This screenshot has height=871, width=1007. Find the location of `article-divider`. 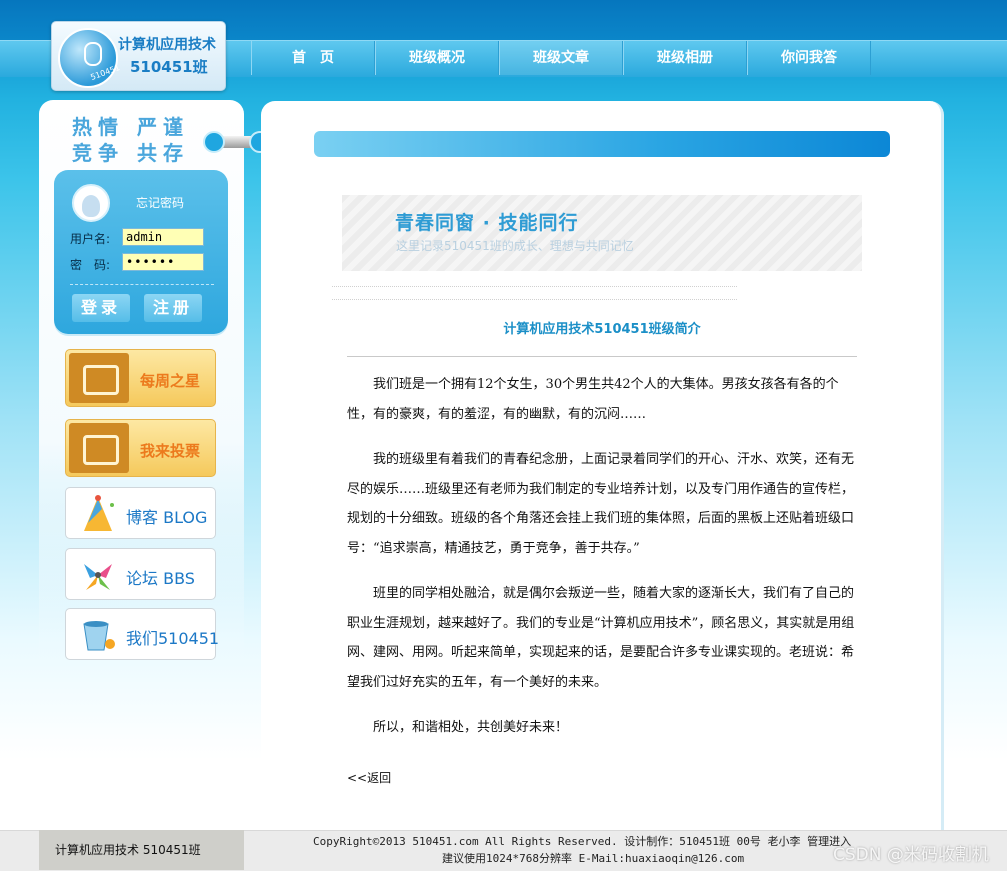

article-divider is located at coordinates (602, 356).